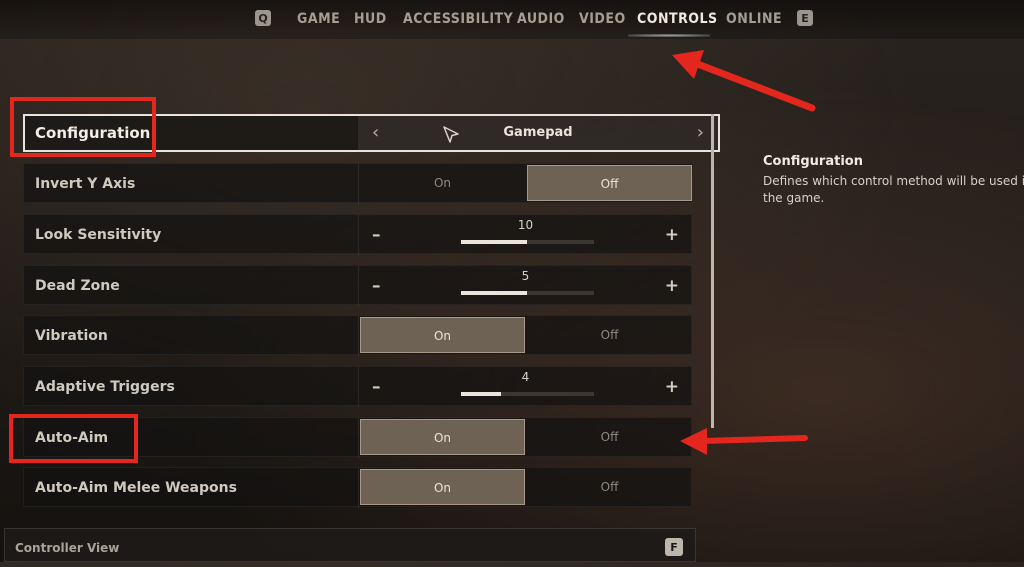  What do you see at coordinates (744, 252) in the screenshot?
I see `annotation-arrows` at bounding box center [744, 252].